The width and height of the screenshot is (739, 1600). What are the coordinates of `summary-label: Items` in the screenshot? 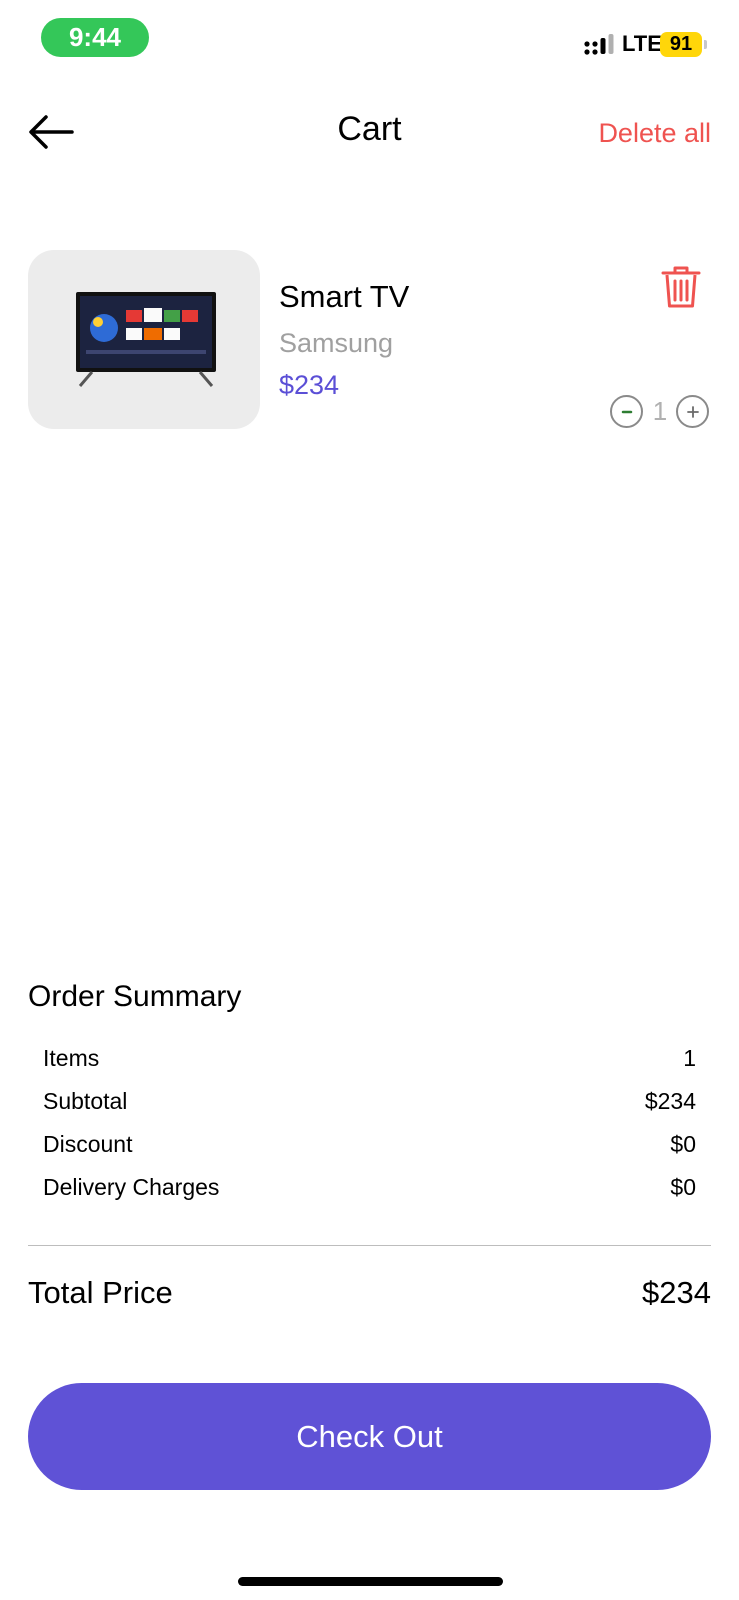 It's located at (71, 1058).